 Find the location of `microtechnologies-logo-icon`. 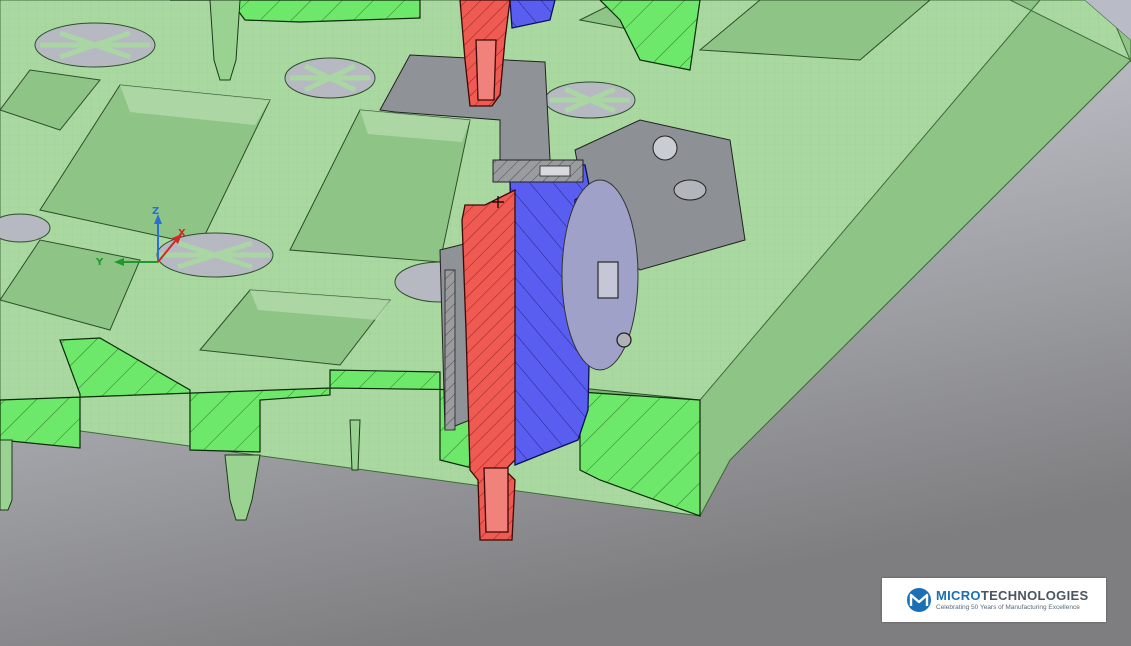

microtechnologies-logo-icon is located at coordinates (919, 600).